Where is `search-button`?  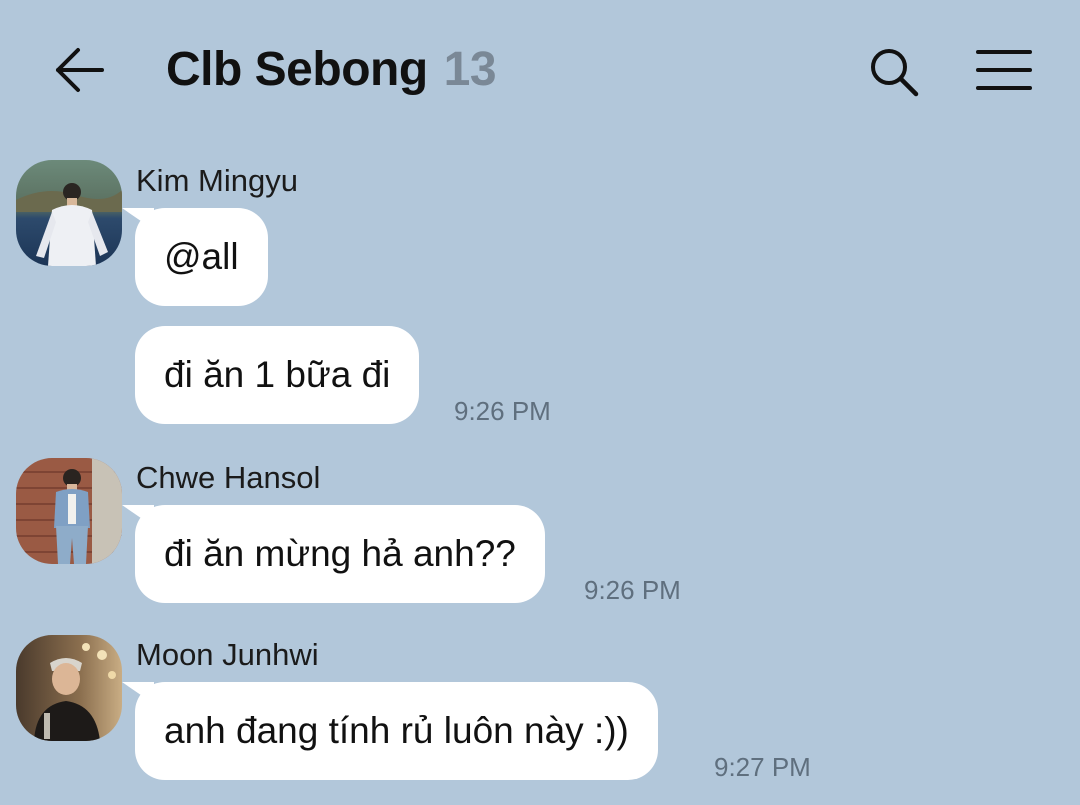
search-button is located at coordinates (894, 72).